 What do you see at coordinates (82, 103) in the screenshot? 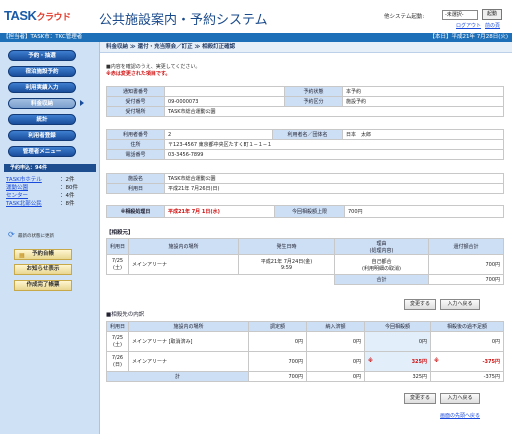
I see `active-arrow-icon` at bounding box center [82, 103].